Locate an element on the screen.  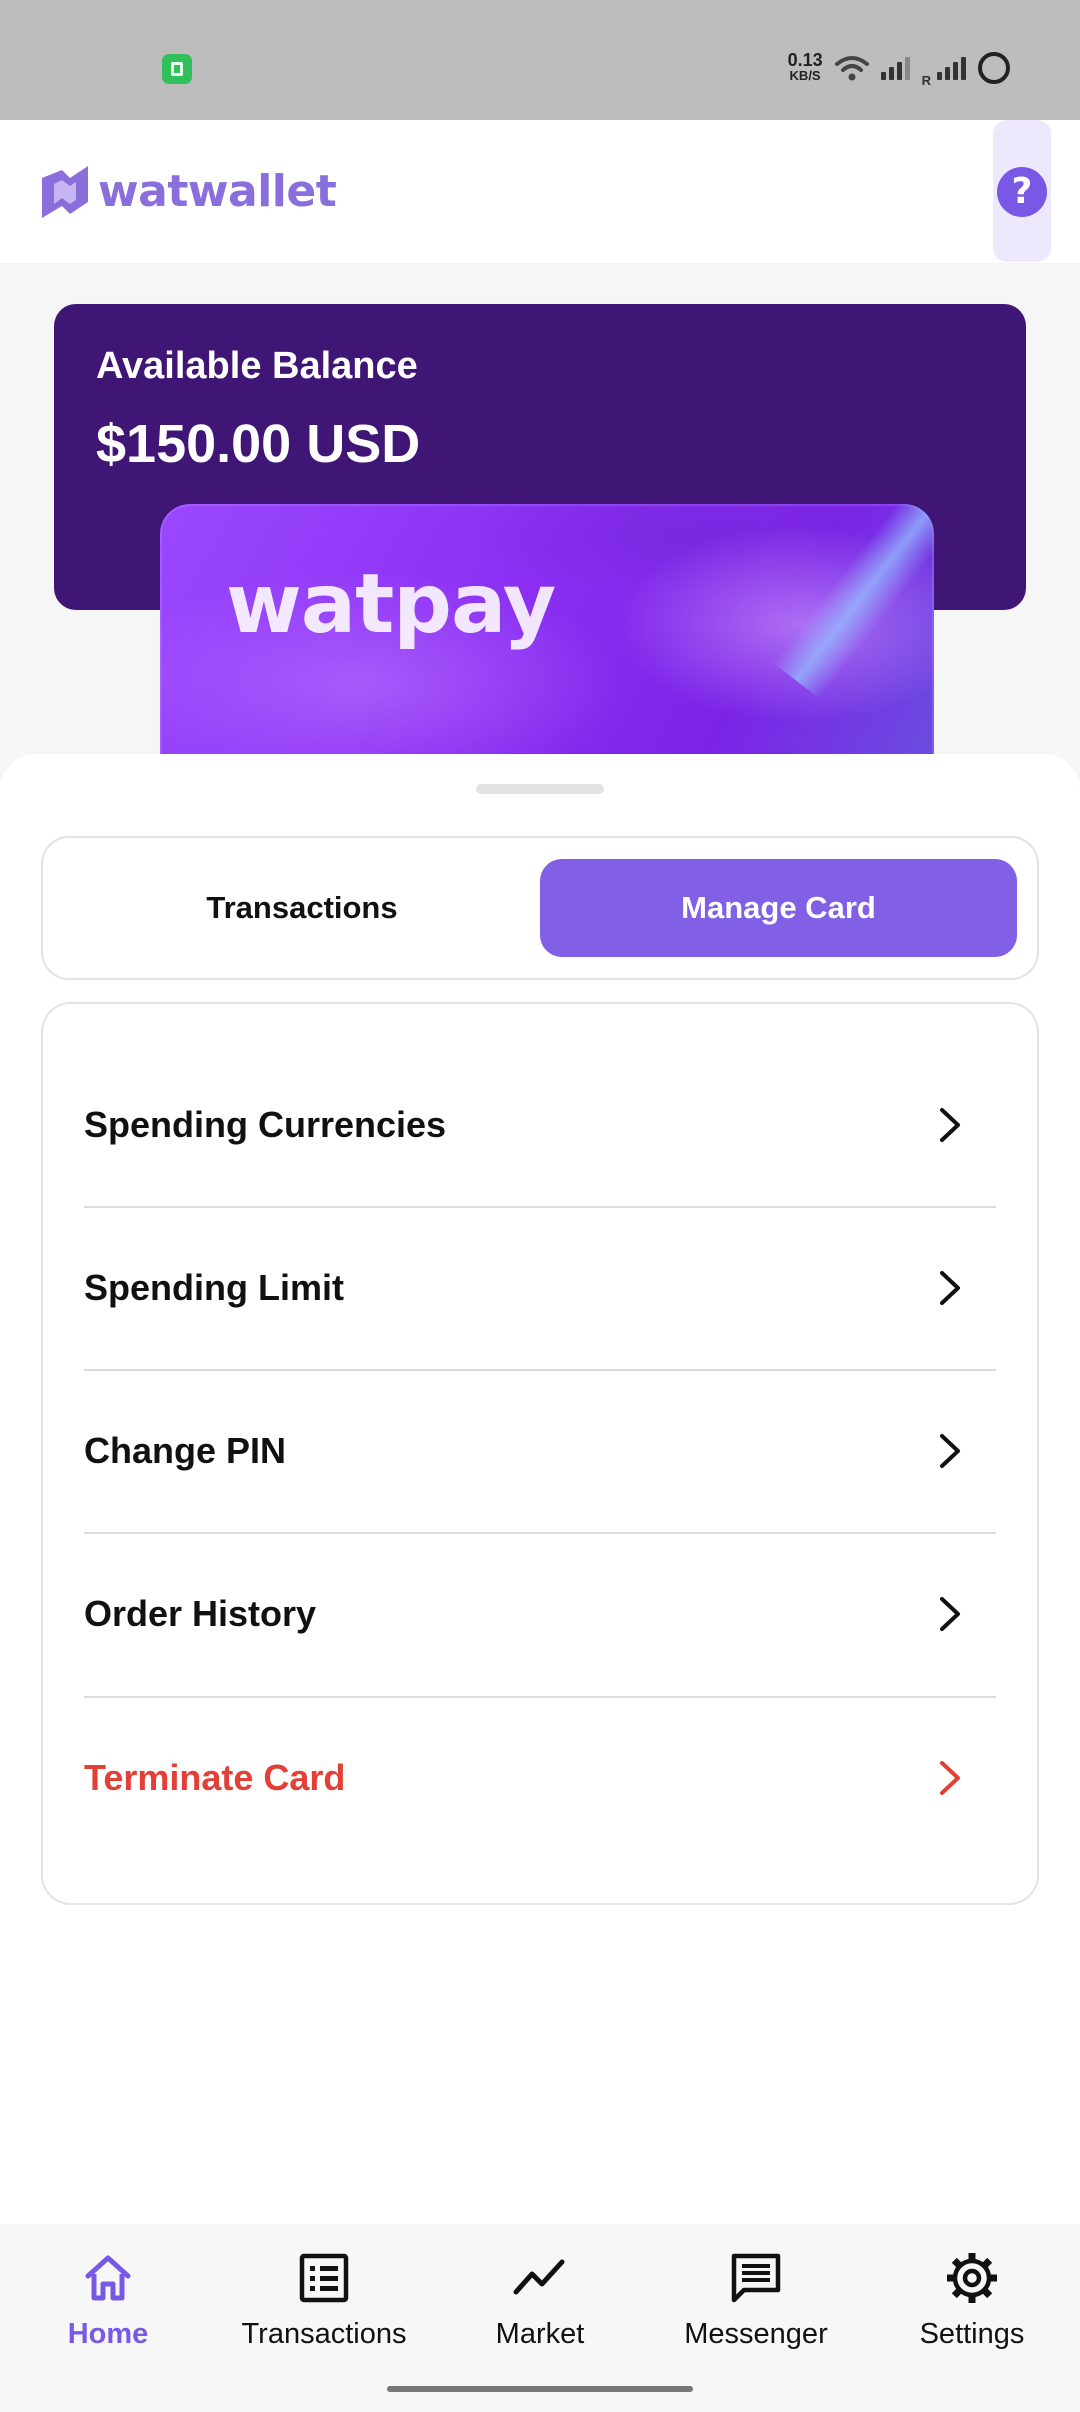
nav-label: Market is located at coordinates (540, 2334).